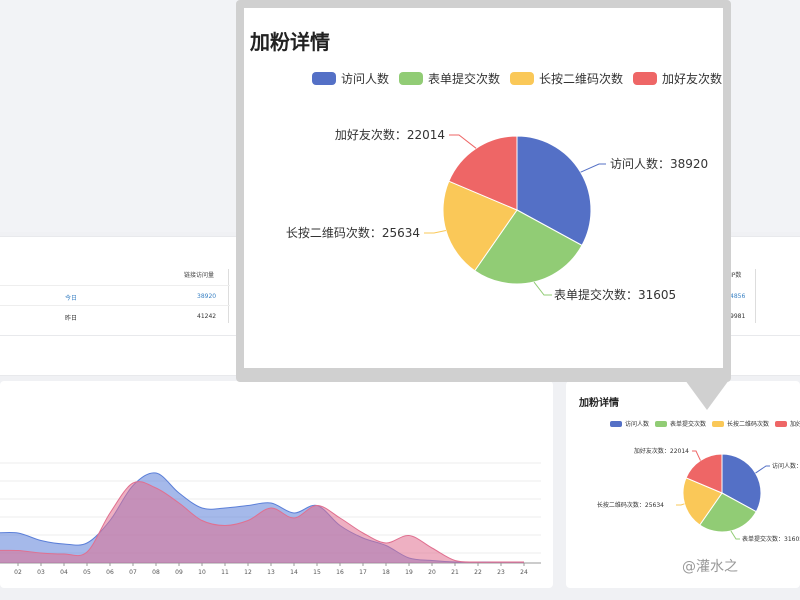 The height and width of the screenshot is (600, 800). I want to click on row-value-today-ip: 4856, so click(737, 296).